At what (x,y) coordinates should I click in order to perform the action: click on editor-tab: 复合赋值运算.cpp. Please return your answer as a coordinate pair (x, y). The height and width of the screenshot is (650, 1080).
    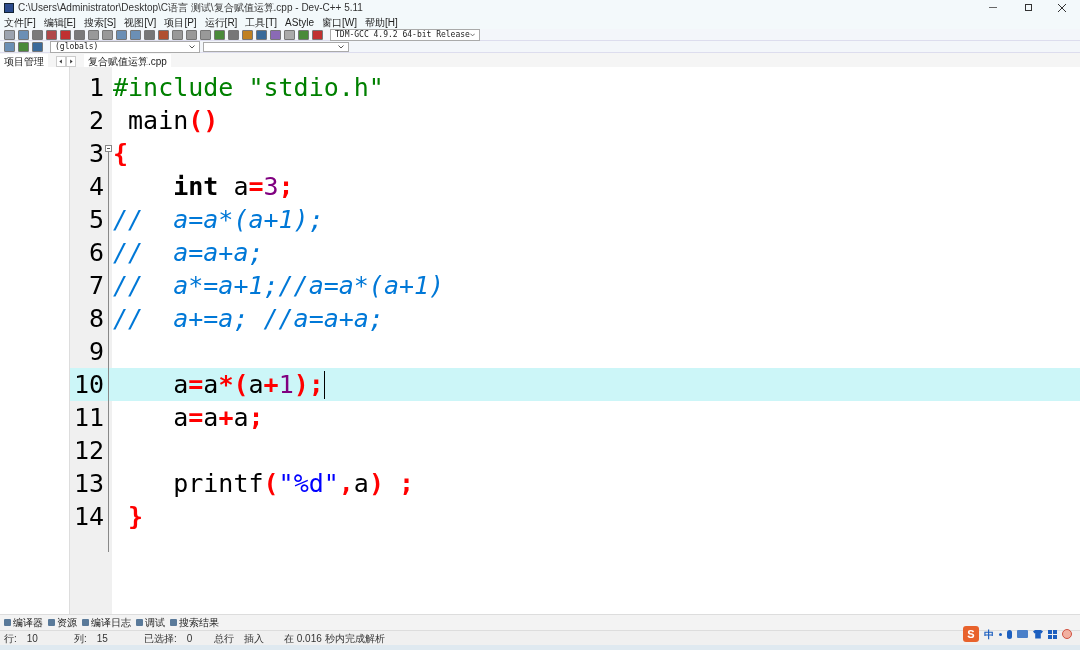
    Looking at the image, I should click on (127, 60).